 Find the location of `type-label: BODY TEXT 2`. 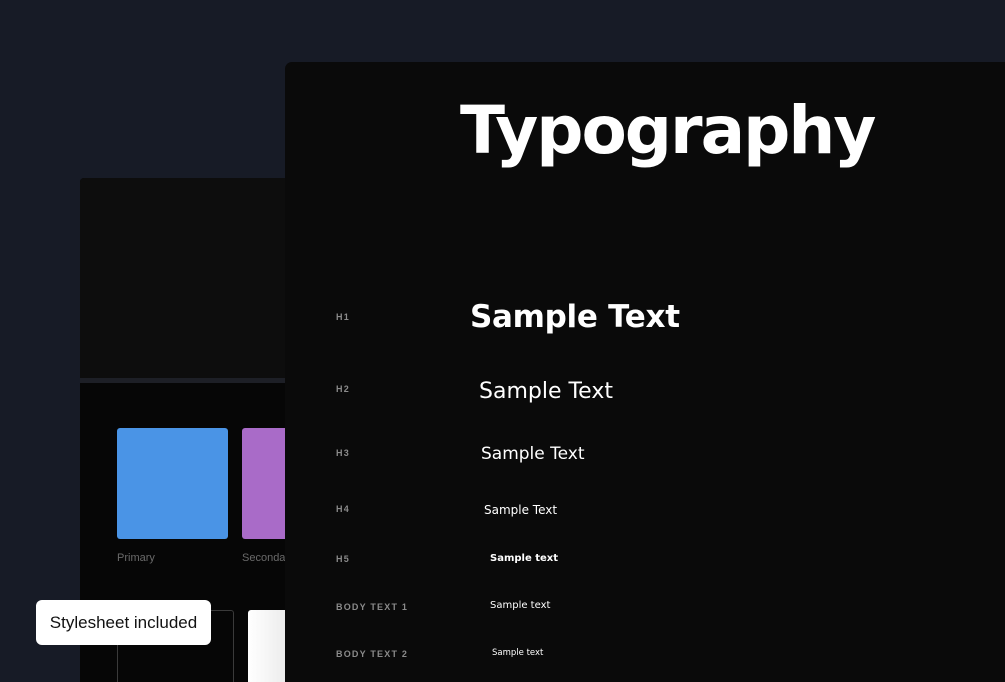

type-label: BODY TEXT 2 is located at coordinates (372, 654).